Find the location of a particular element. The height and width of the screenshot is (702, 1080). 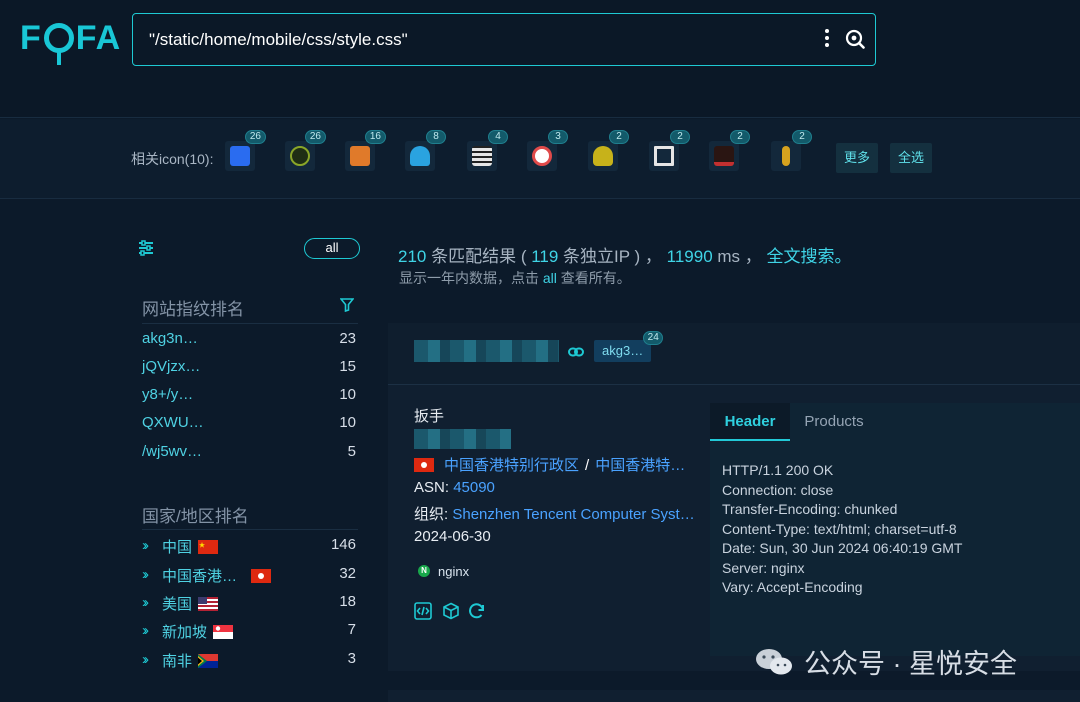

code-icon is located at coordinates (423, 611).